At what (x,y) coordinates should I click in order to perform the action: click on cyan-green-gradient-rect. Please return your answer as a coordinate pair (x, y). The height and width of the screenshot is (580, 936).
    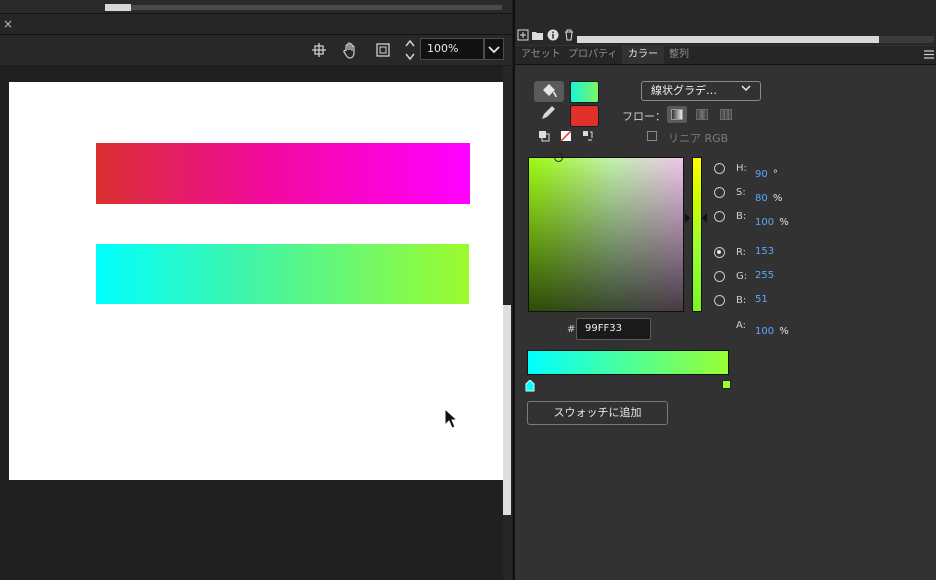
    Looking at the image, I should click on (282, 274).